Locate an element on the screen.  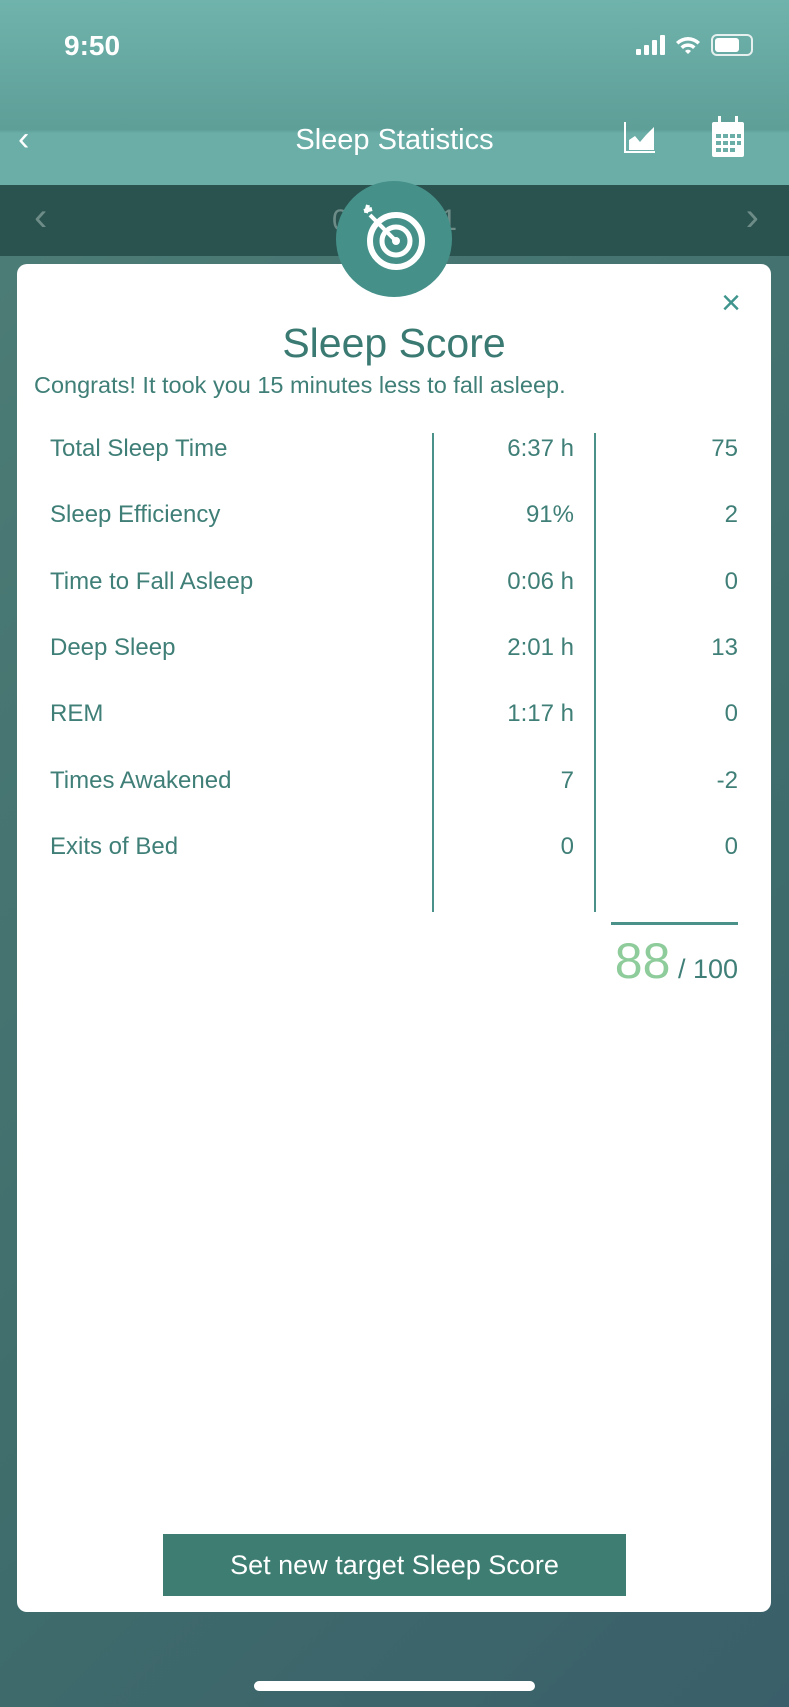
page-title: Sleep Statistics is located at coordinates (394, 140).